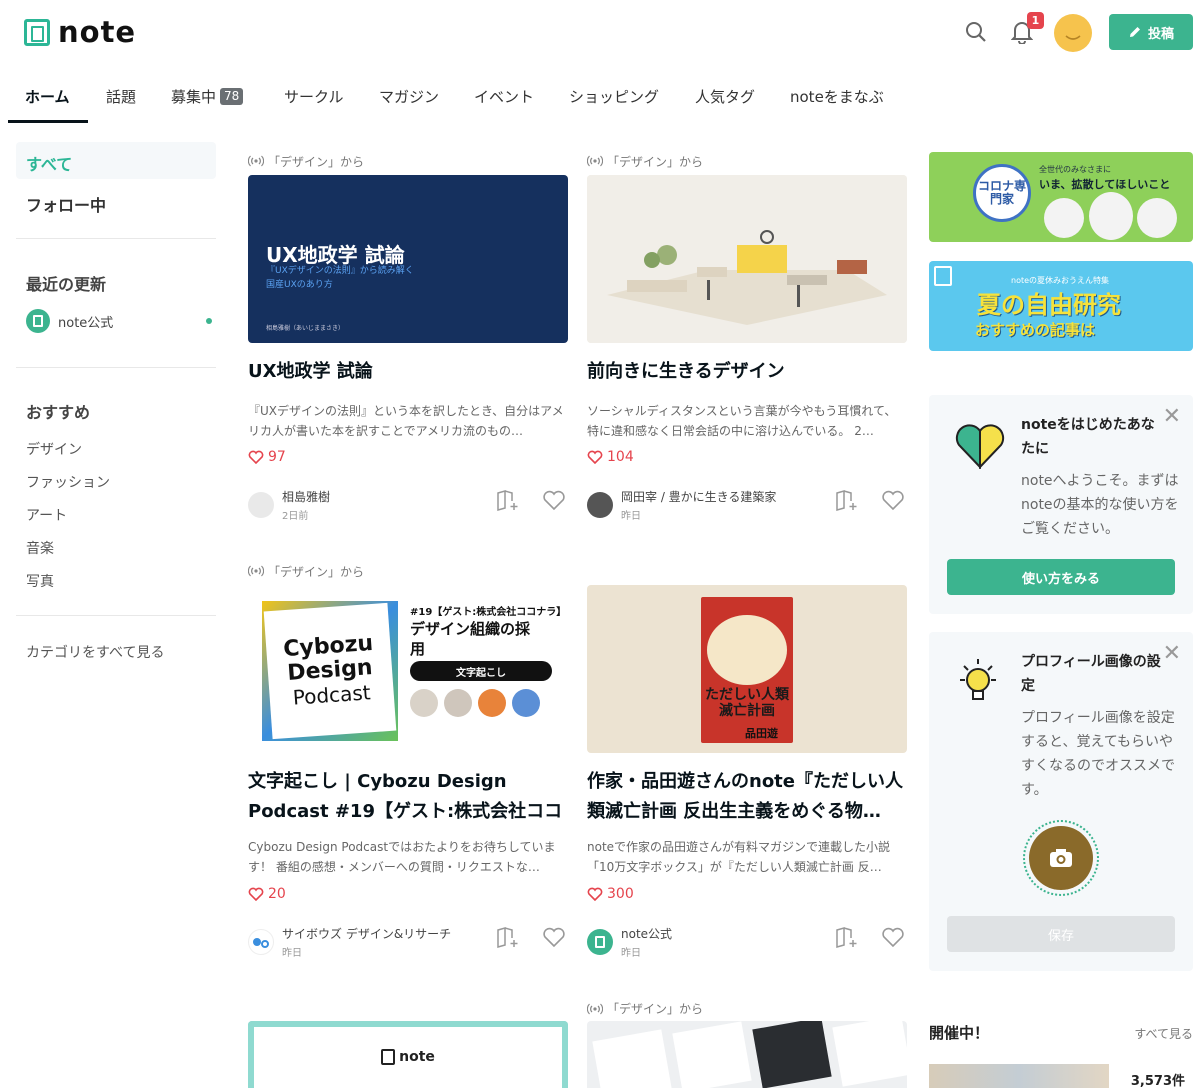 This screenshot has height=1088, width=1200. I want to click on sidebar-category-art: アート, so click(46, 515).